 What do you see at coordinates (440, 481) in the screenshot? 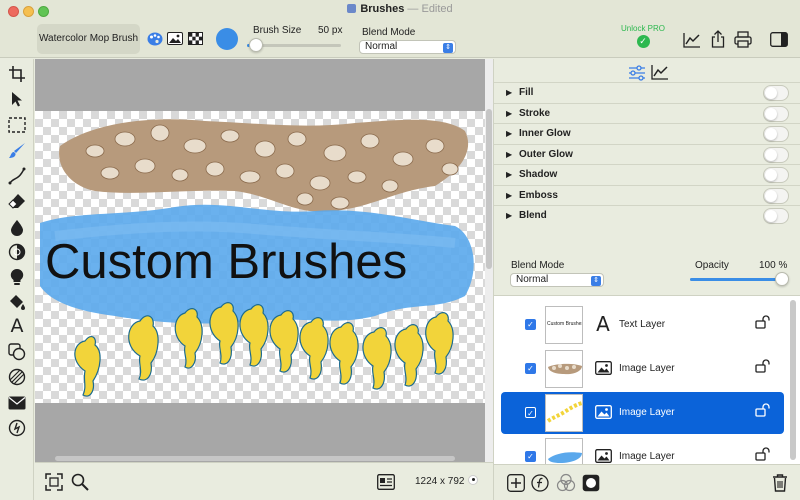
I see `canvas-size: 1224 x 792` at bounding box center [440, 481].